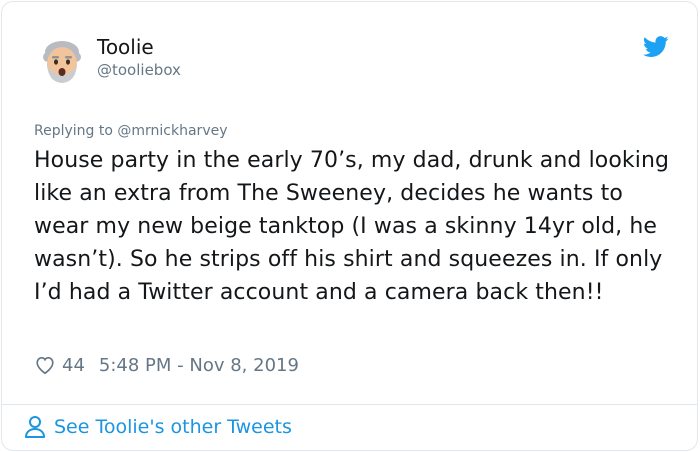  I want to click on avatar, so click(62, 61).